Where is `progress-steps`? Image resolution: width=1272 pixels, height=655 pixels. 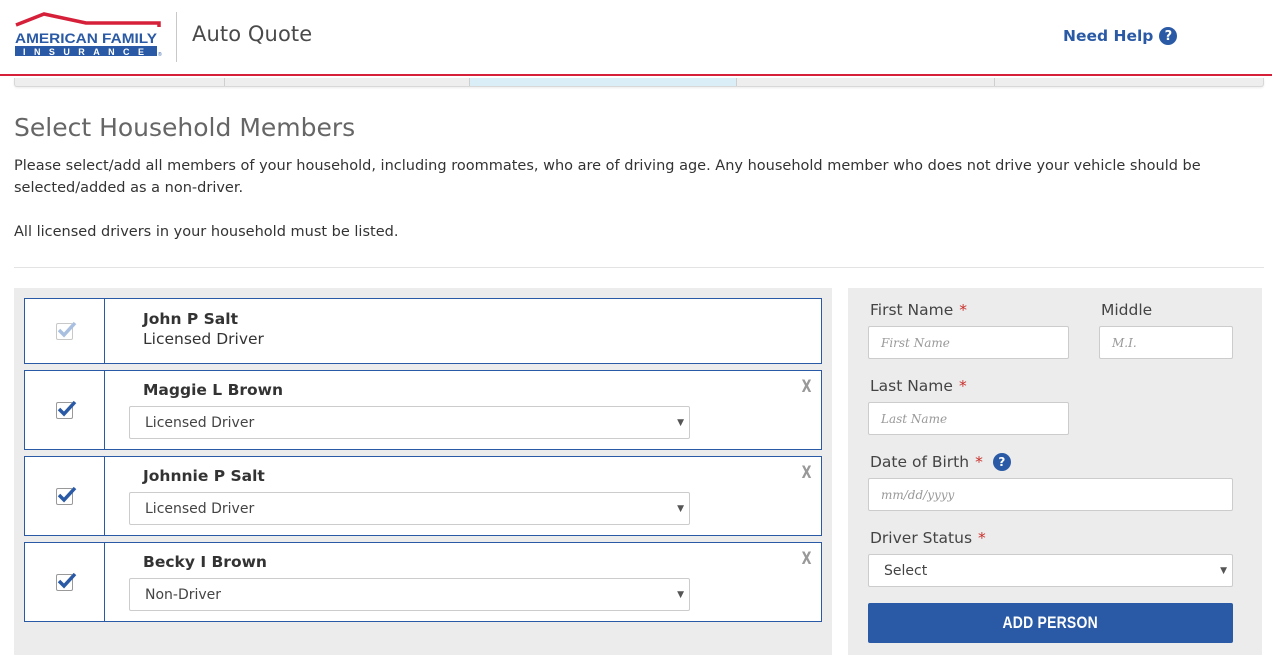 progress-steps is located at coordinates (639, 82).